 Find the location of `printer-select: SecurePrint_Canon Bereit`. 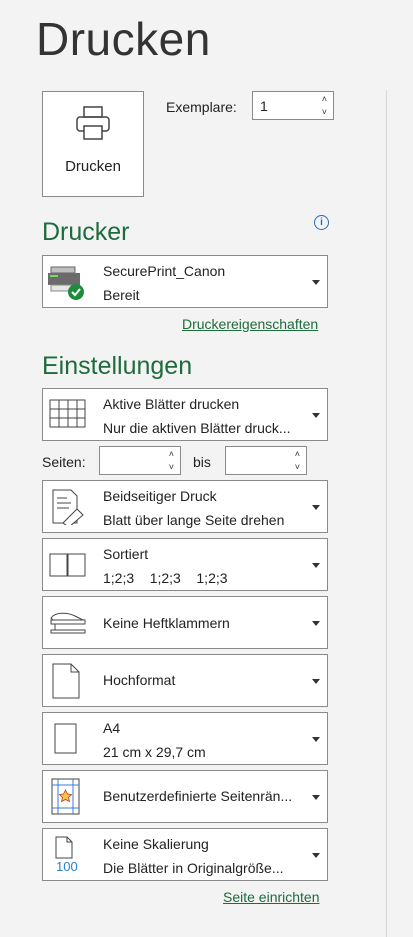

printer-select: SecurePrint_Canon Bereit is located at coordinates (185, 281).